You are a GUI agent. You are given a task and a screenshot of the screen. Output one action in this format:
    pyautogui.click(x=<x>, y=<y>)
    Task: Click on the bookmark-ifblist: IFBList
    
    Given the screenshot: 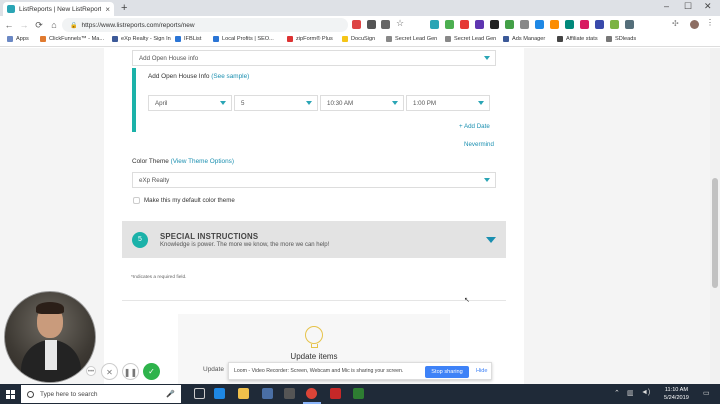 What is the action you would take?
    pyautogui.click(x=188, y=39)
    